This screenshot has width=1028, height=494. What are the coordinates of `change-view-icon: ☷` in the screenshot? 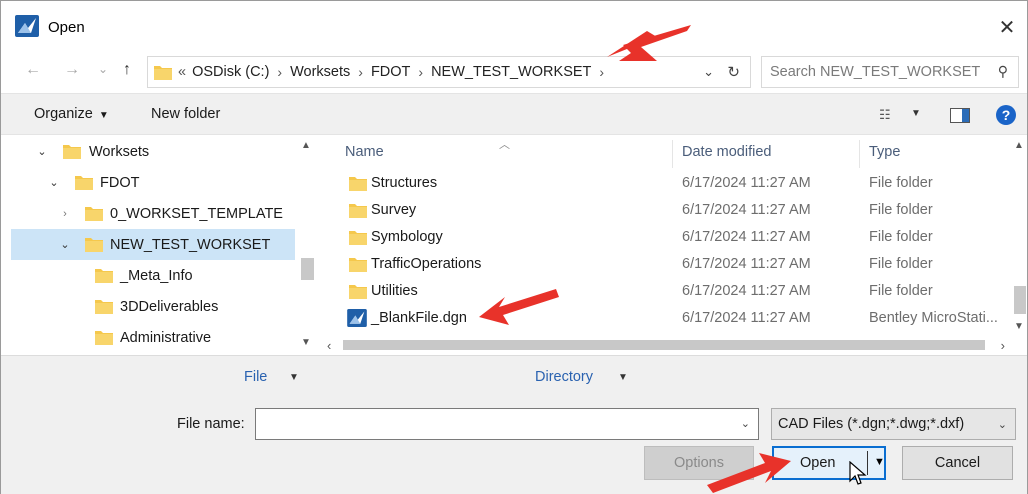 It's located at (885, 115).